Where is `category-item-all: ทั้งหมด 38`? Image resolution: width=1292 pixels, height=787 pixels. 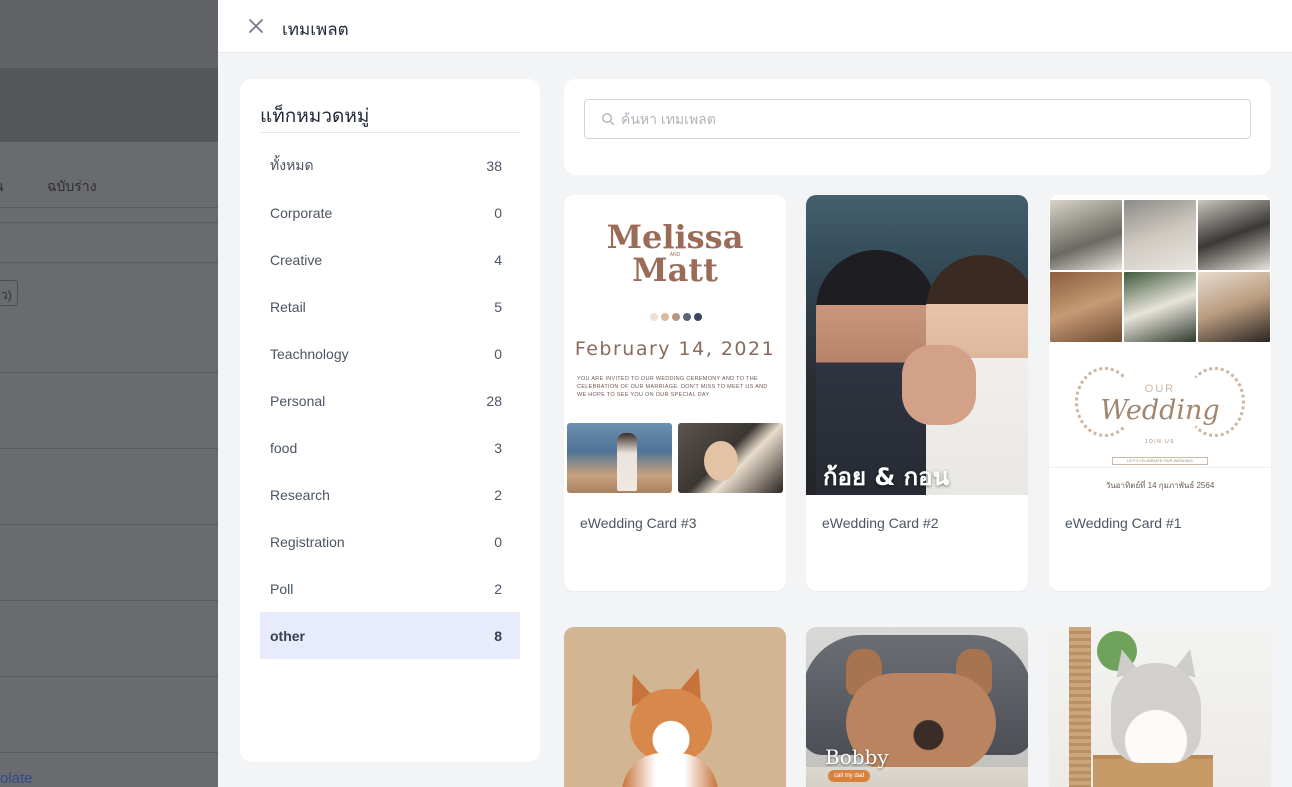 category-item-all: ทั้งหมด 38 is located at coordinates (390, 165).